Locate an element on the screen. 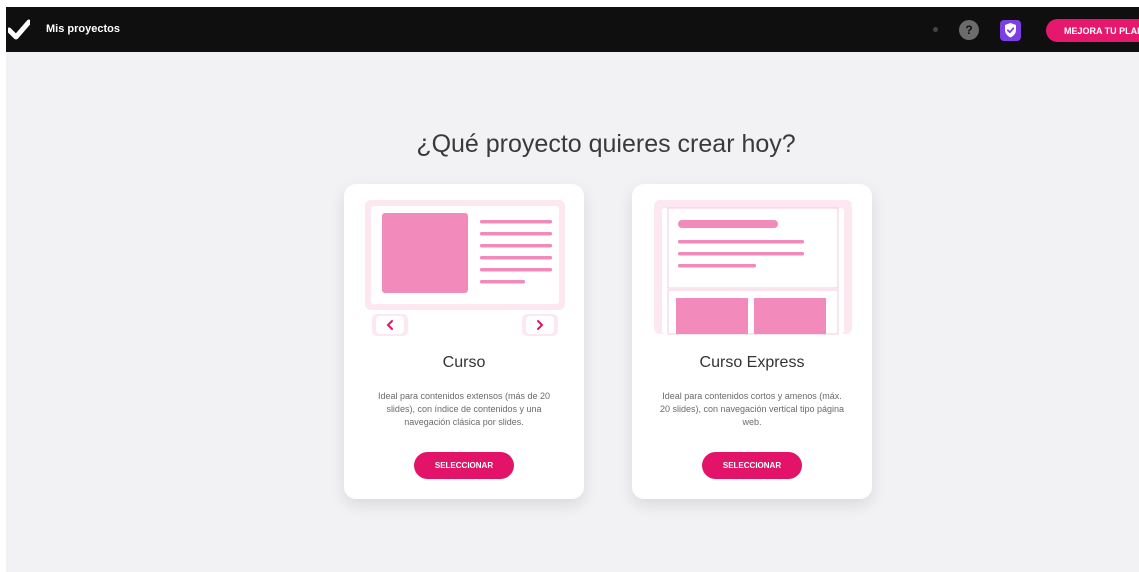 Image resolution: width=1139 pixels, height=572 pixels. top-bar: Mis proyectos ? MEJORA TU PLAN is located at coordinates (572, 29).